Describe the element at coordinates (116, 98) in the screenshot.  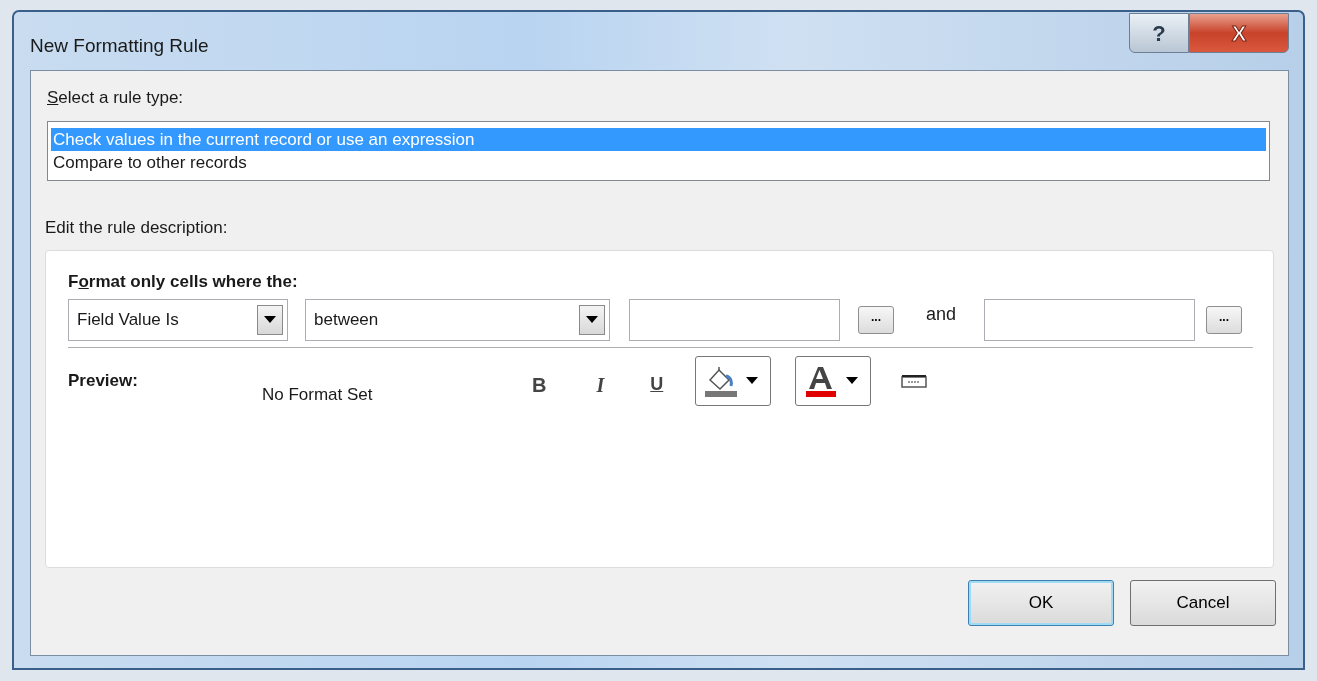
I see `rule-type-label: Select a rule type:` at that location.